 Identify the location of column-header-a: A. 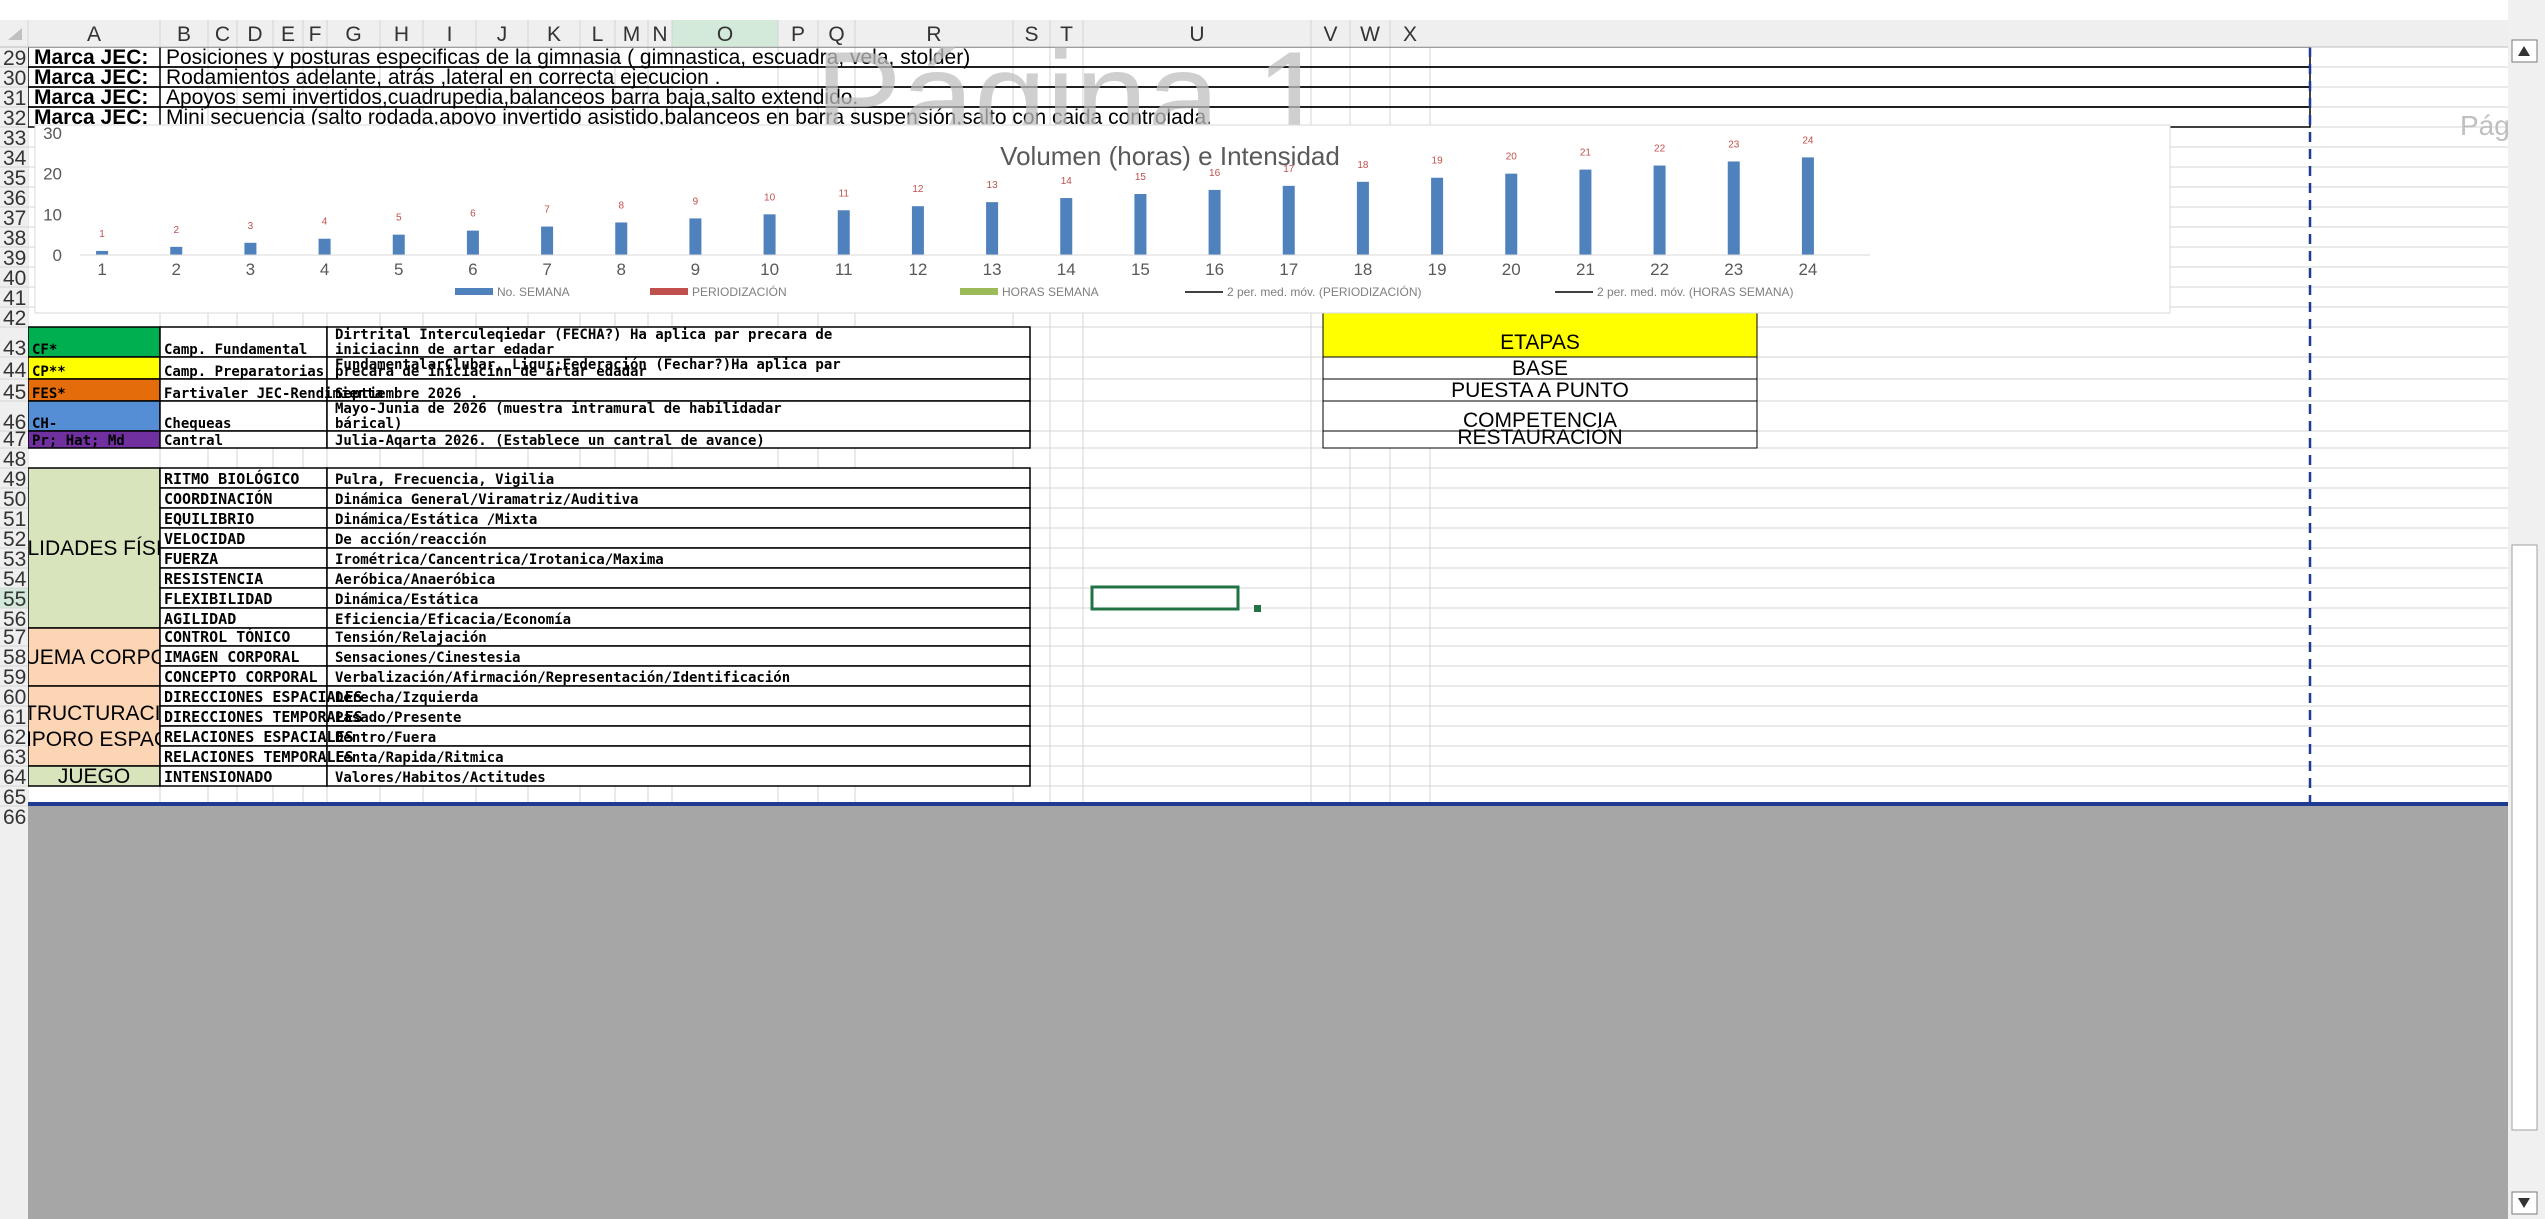
(94, 34).